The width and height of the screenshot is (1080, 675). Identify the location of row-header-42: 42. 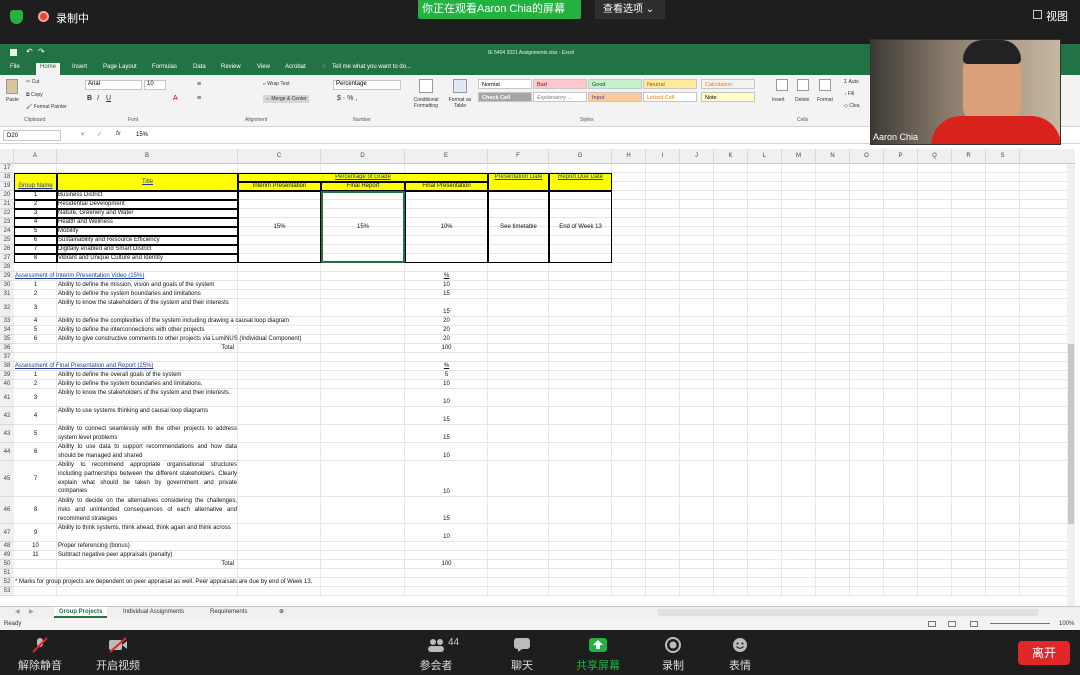
(7, 416).